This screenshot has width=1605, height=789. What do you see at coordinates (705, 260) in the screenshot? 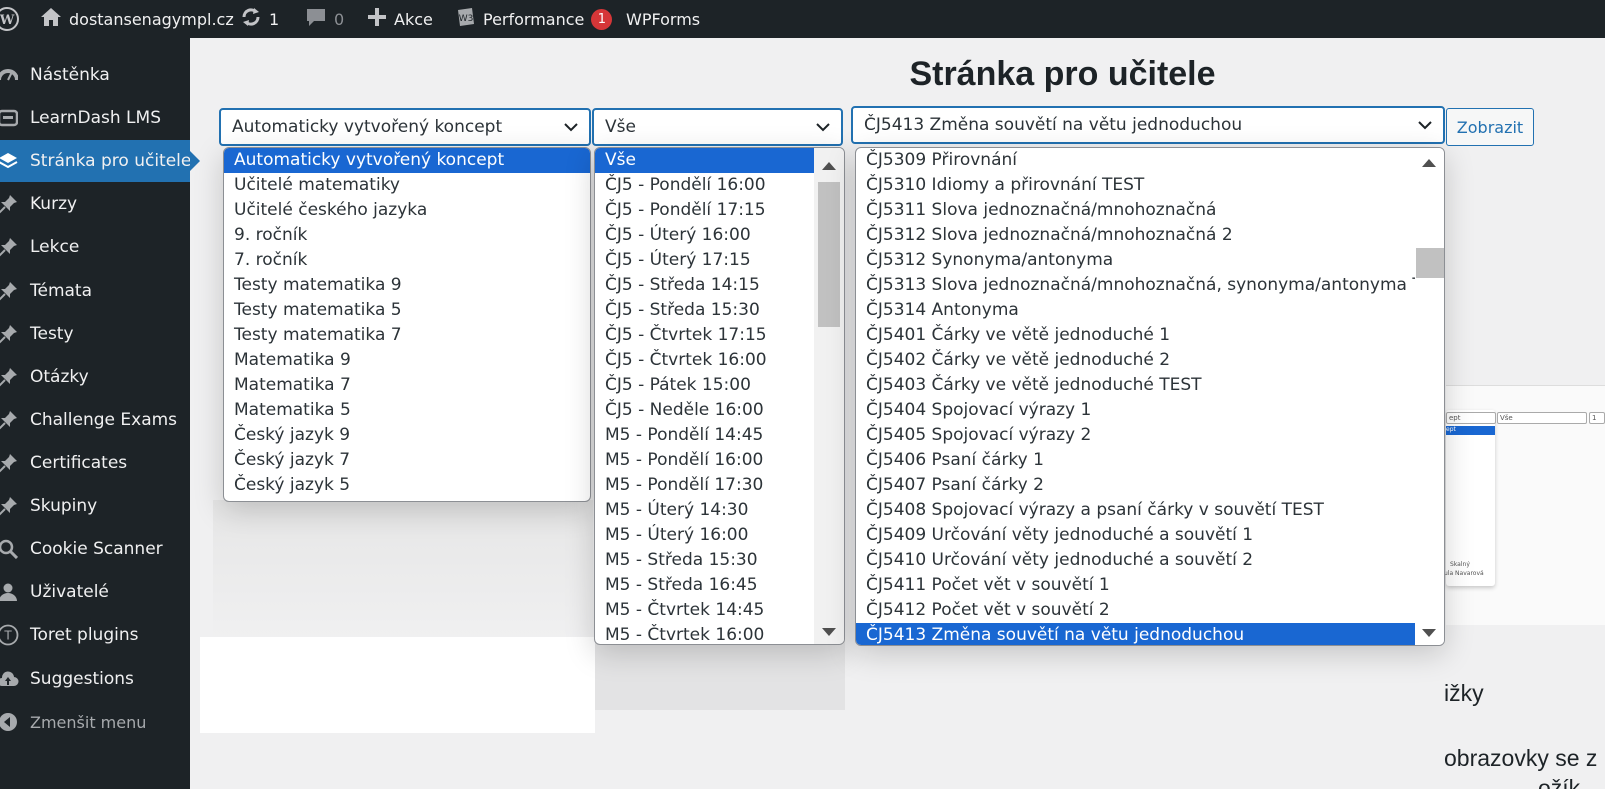
I see `dropdown-option: ČJ5 - Úterý 17:15` at bounding box center [705, 260].